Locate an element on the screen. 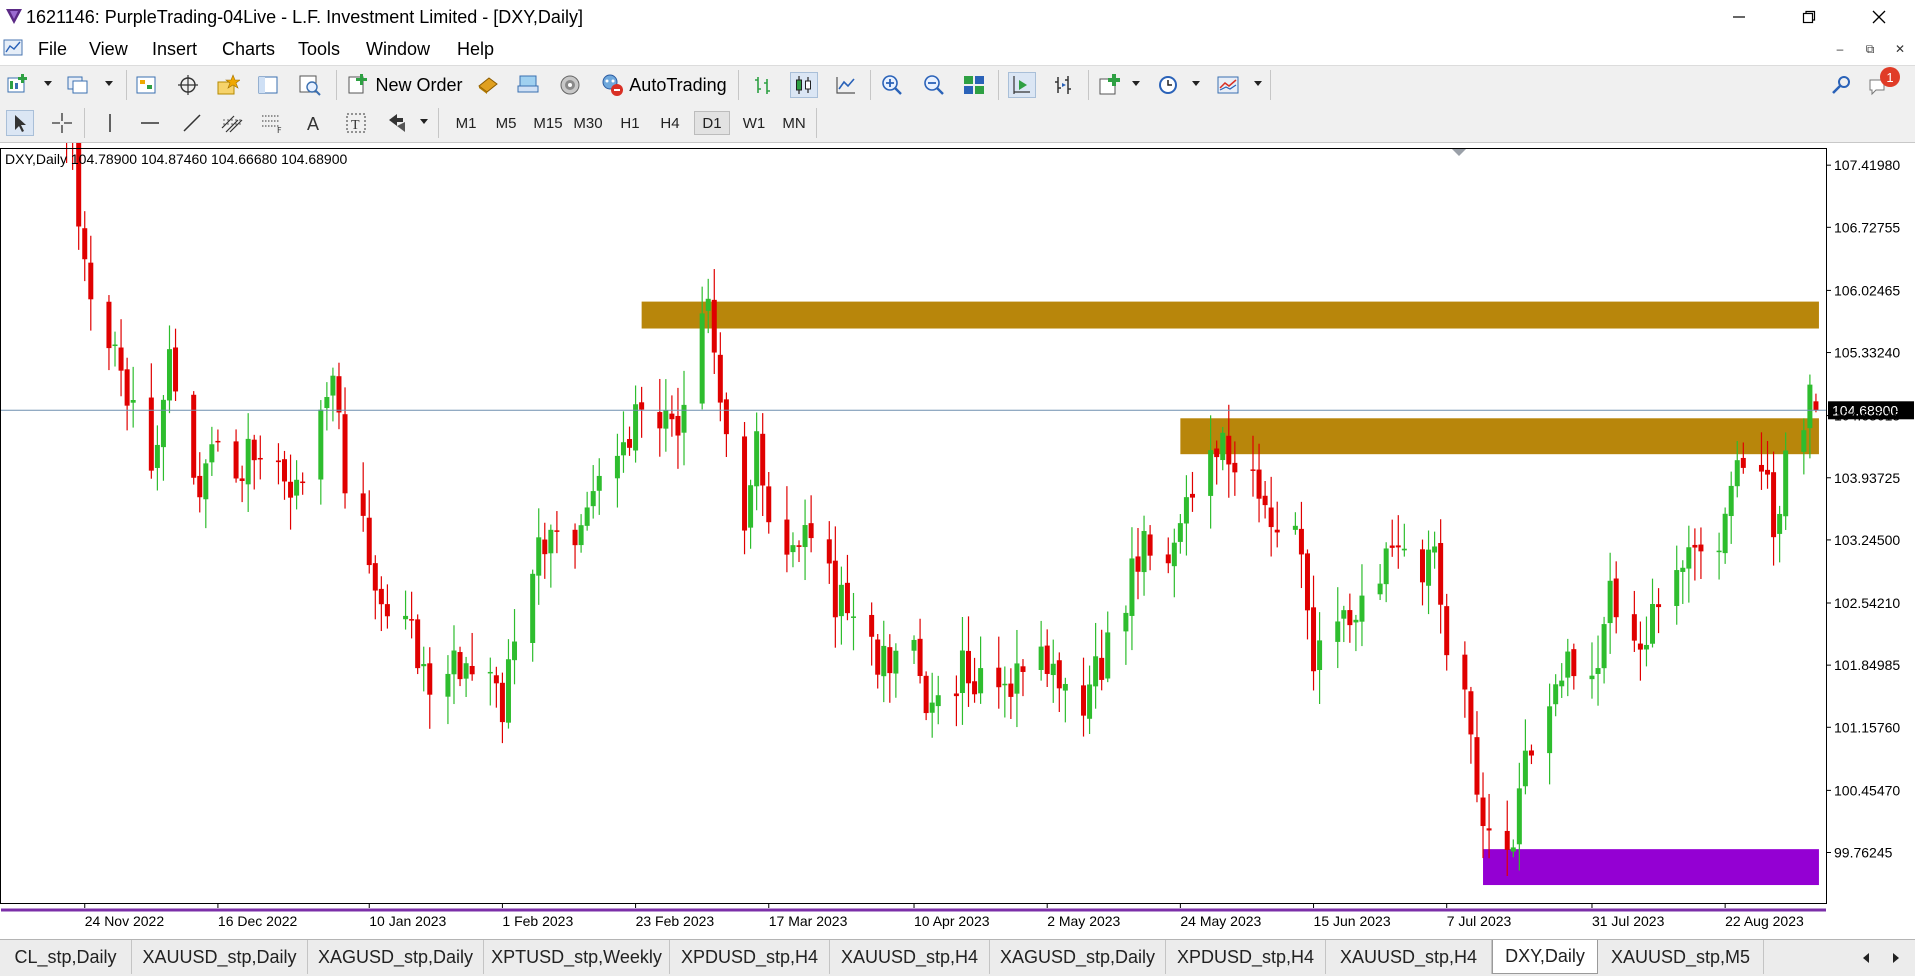 This screenshot has width=1915, height=976. price-tick-label: 100.45470 is located at coordinates (1867, 790).